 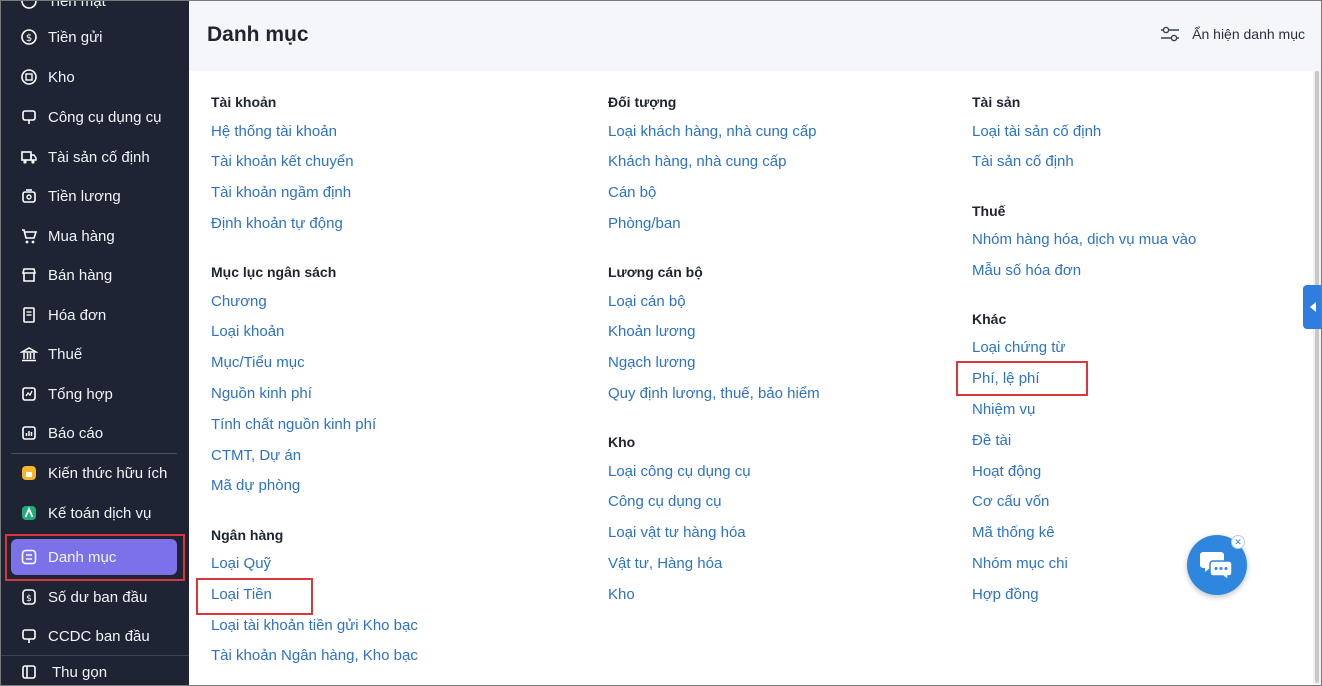 I want to click on section-title-warehouse: Kho, so click(x=622, y=442).